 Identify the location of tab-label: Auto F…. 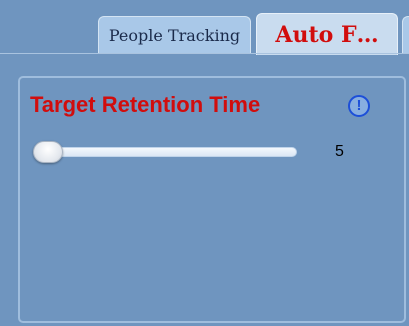
(327, 34).